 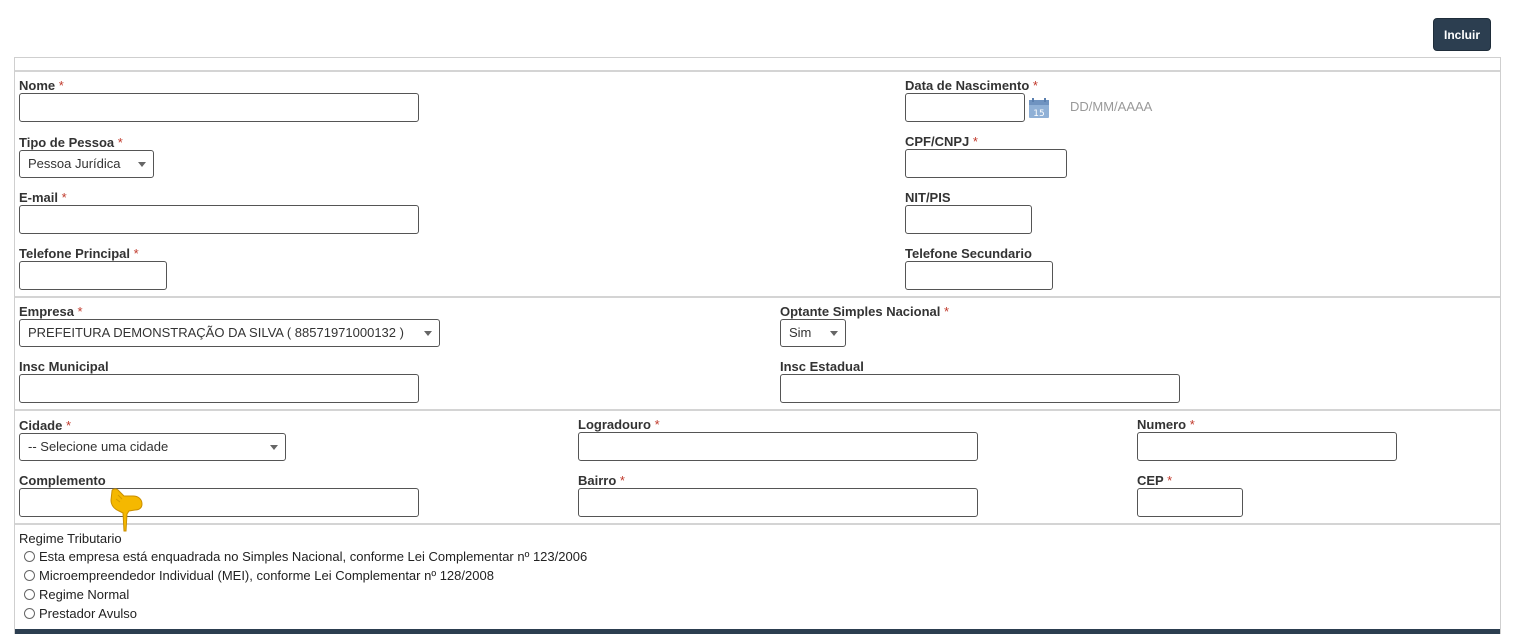 What do you see at coordinates (968, 253) in the screenshot?
I see `telefone-secundario-label: Telefone Secundario` at bounding box center [968, 253].